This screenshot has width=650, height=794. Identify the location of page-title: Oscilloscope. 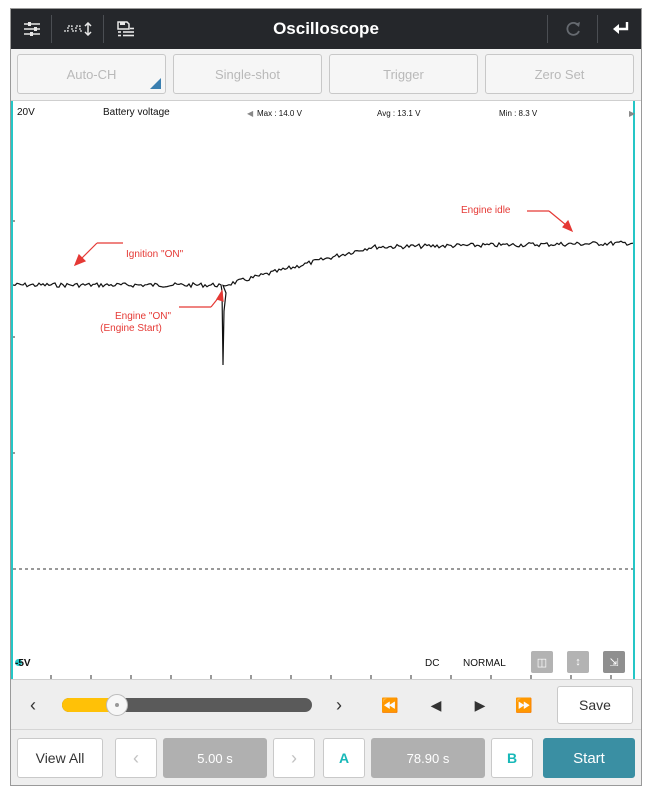
(326, 28).